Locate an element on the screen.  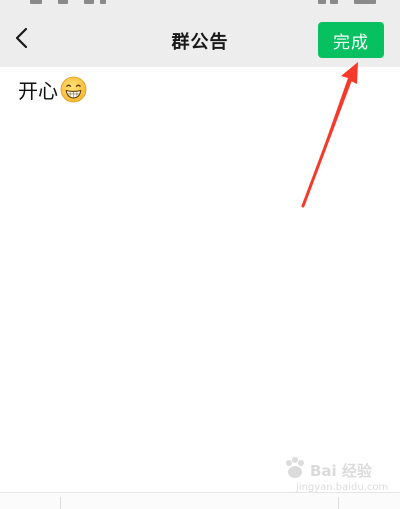
paw-icon is located at coordinates (295, 467).